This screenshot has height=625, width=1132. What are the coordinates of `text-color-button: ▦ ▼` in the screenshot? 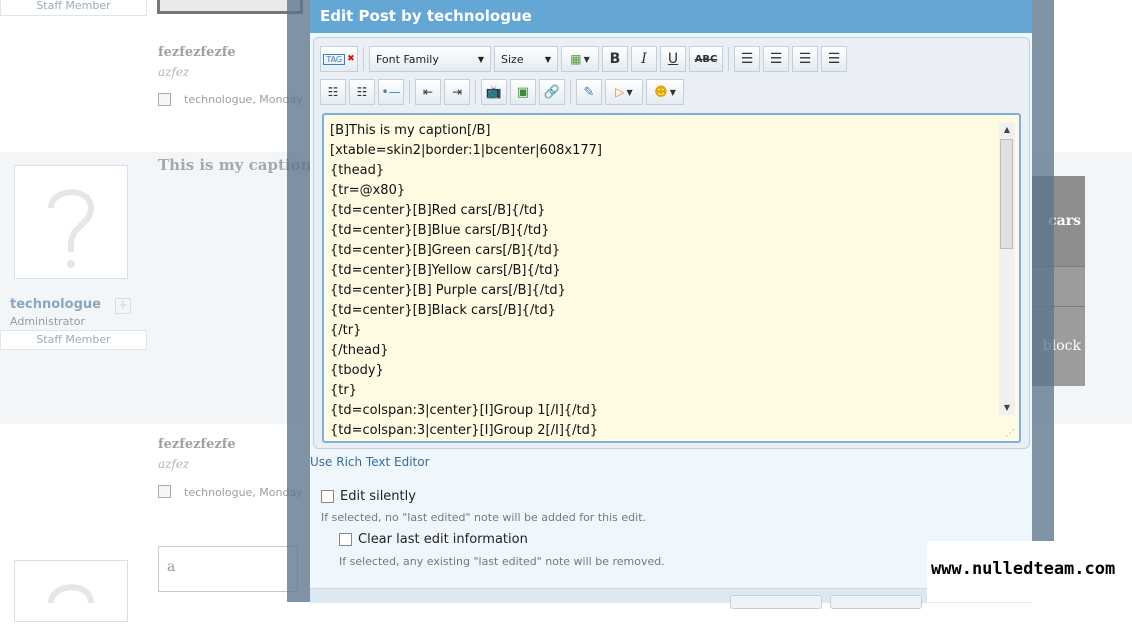 It's located at (580, 59).